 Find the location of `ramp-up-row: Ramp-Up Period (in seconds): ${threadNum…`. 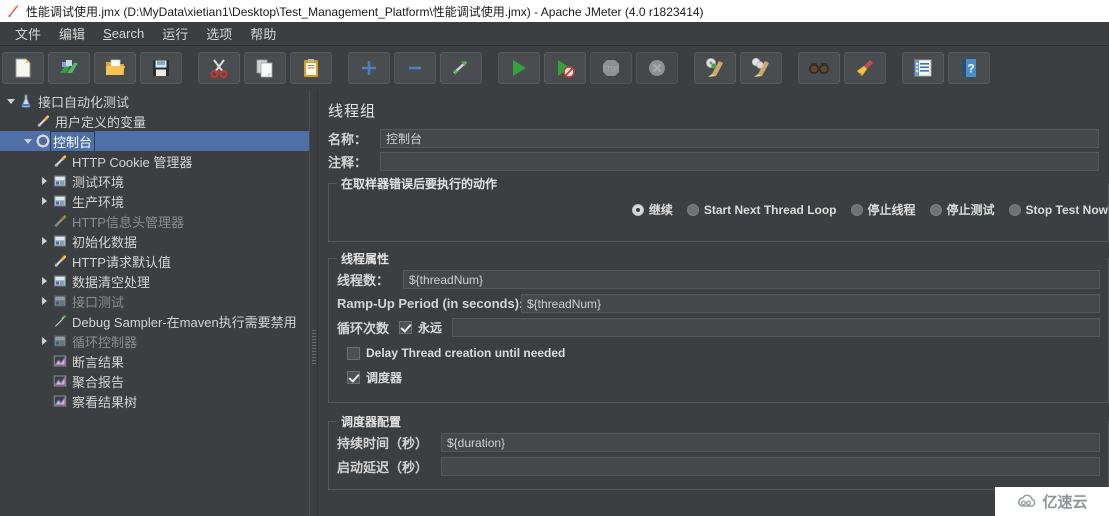

ramp-up-row: Ramp-Up Period (in seconds): ${threadNum… is located at coordinates (718, 303).